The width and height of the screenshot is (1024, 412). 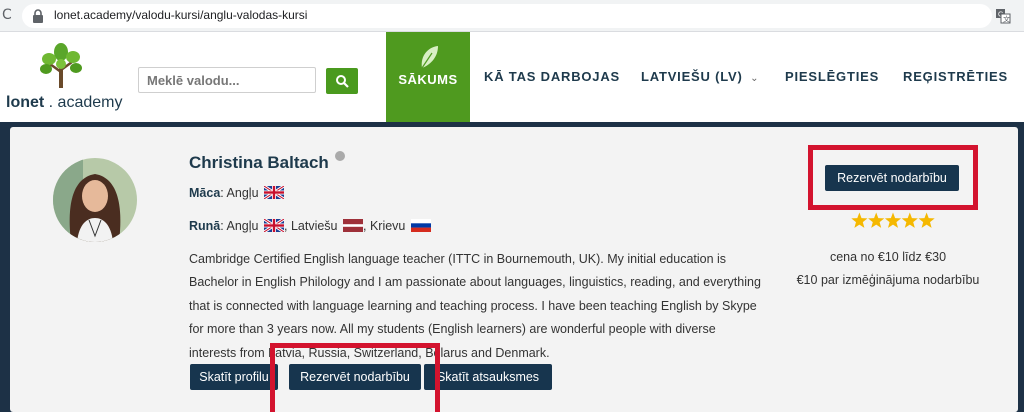 I want to click on view-profile-button: Skatīt profilu, so click(x=234, y=377).